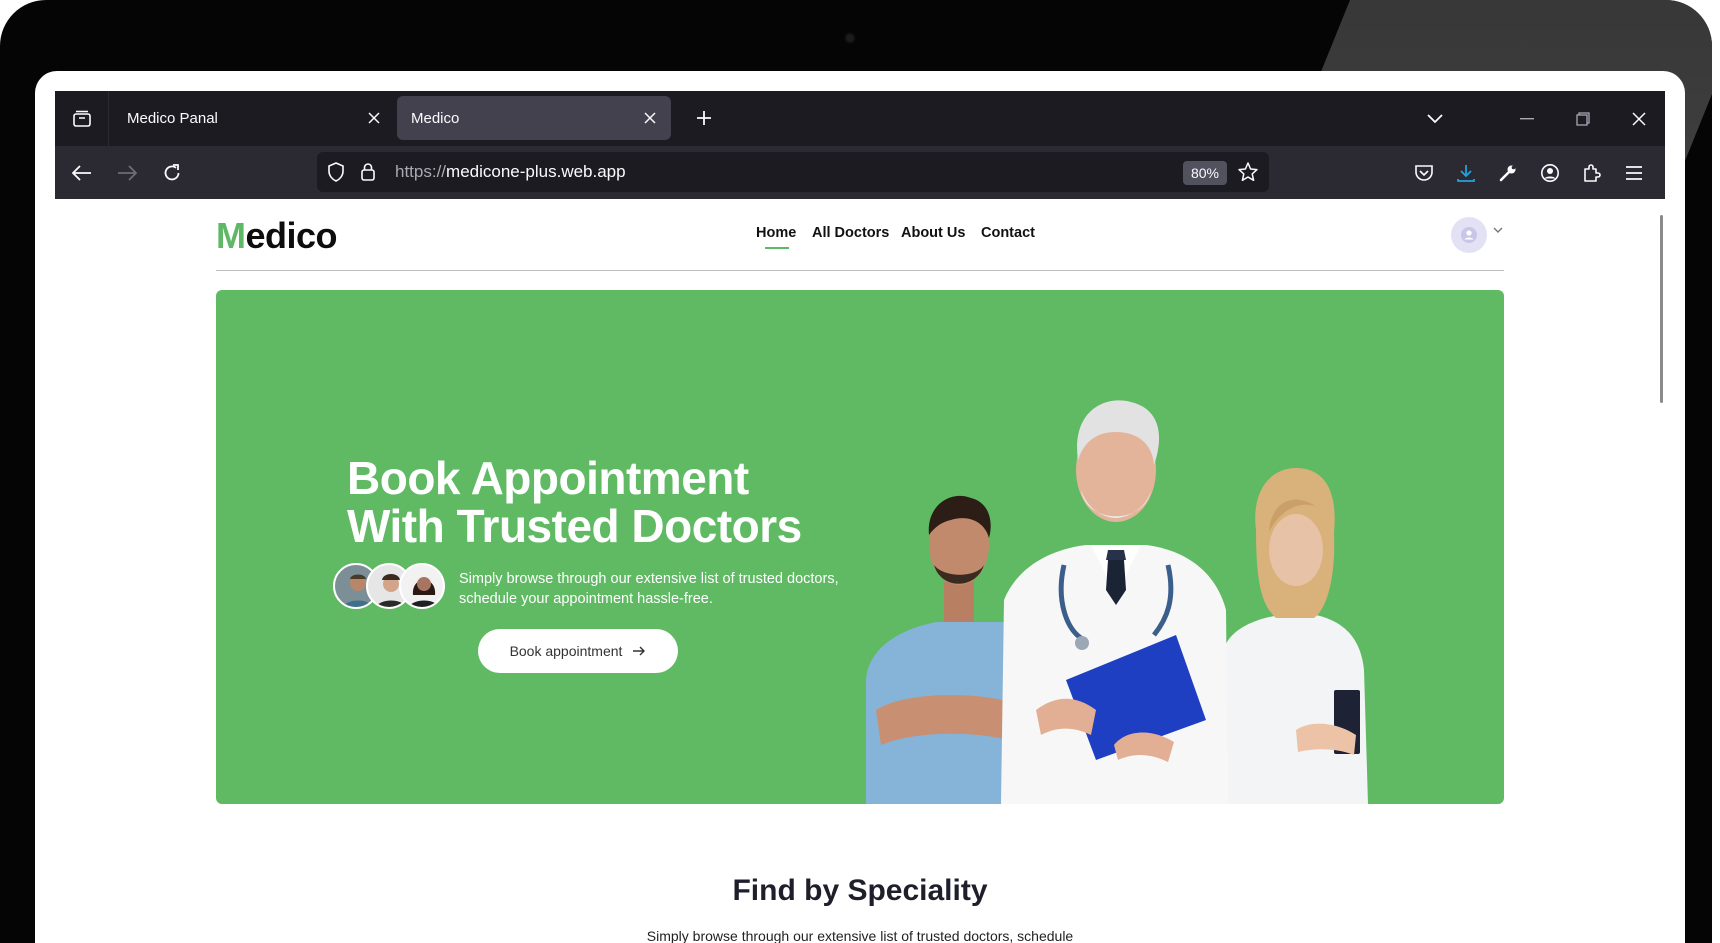 This screenshot has width=1720, height=943. I want to click on url-host: medicone-plus.web.app, so click(536, 171).